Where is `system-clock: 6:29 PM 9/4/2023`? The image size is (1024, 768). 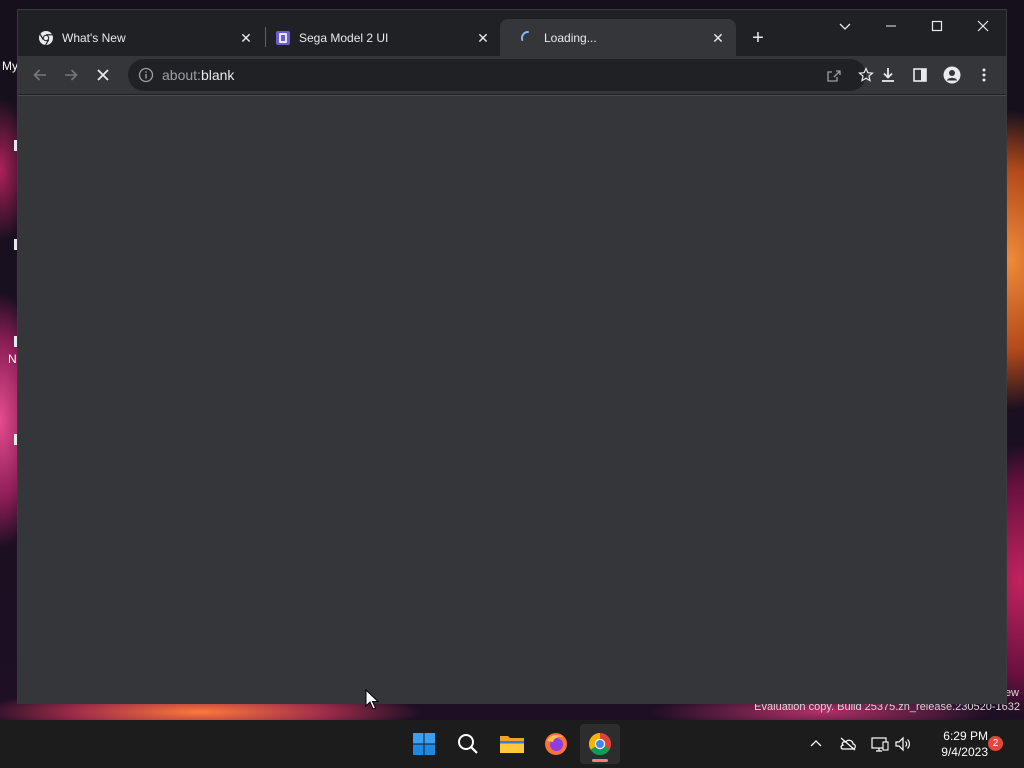
system-clock: 6:29 PM 9/4/2023 is located at coordinates (955, 744).